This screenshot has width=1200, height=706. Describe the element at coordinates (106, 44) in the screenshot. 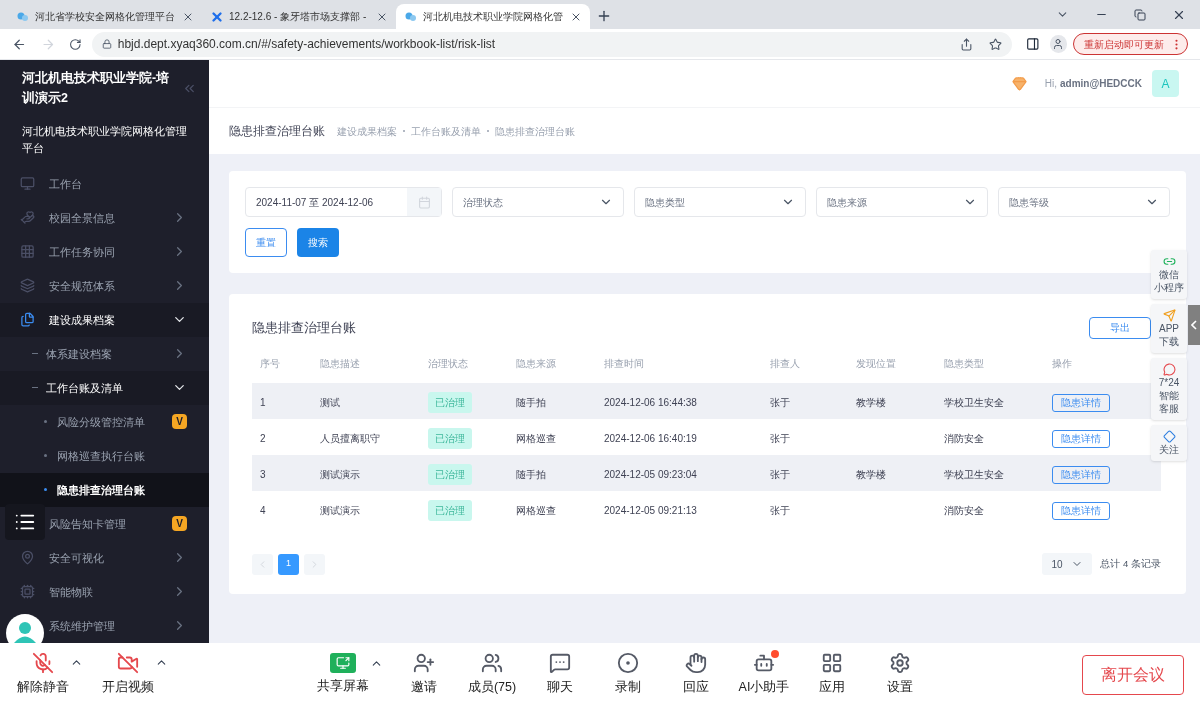

I see `lock-icon` at that location.